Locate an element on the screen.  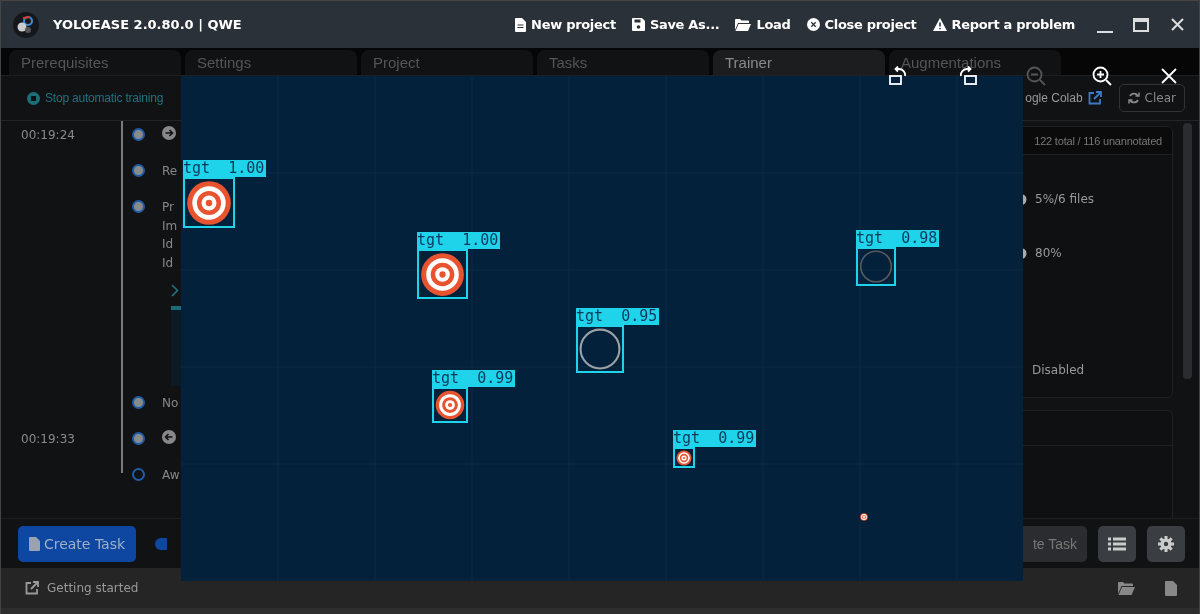
event-text: Aw is located at coordinates (171, 475).